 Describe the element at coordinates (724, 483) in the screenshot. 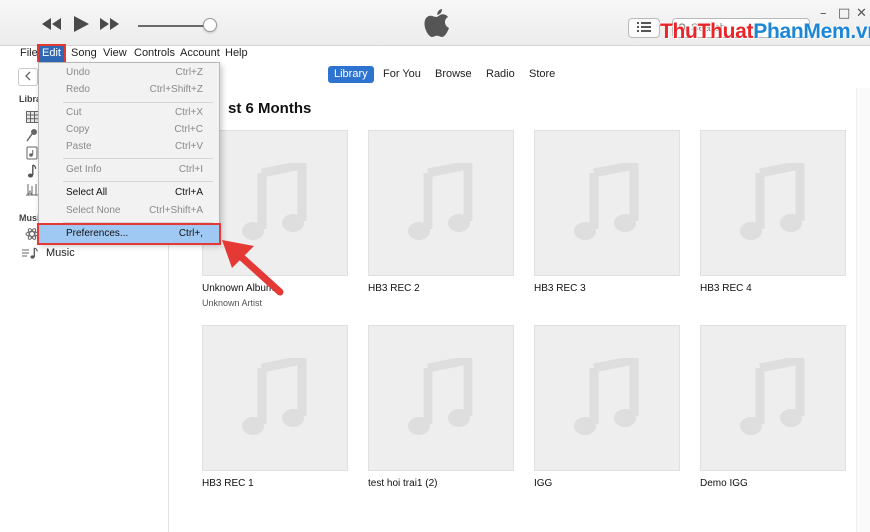

I see `album-title: Demo IGG` at that location.